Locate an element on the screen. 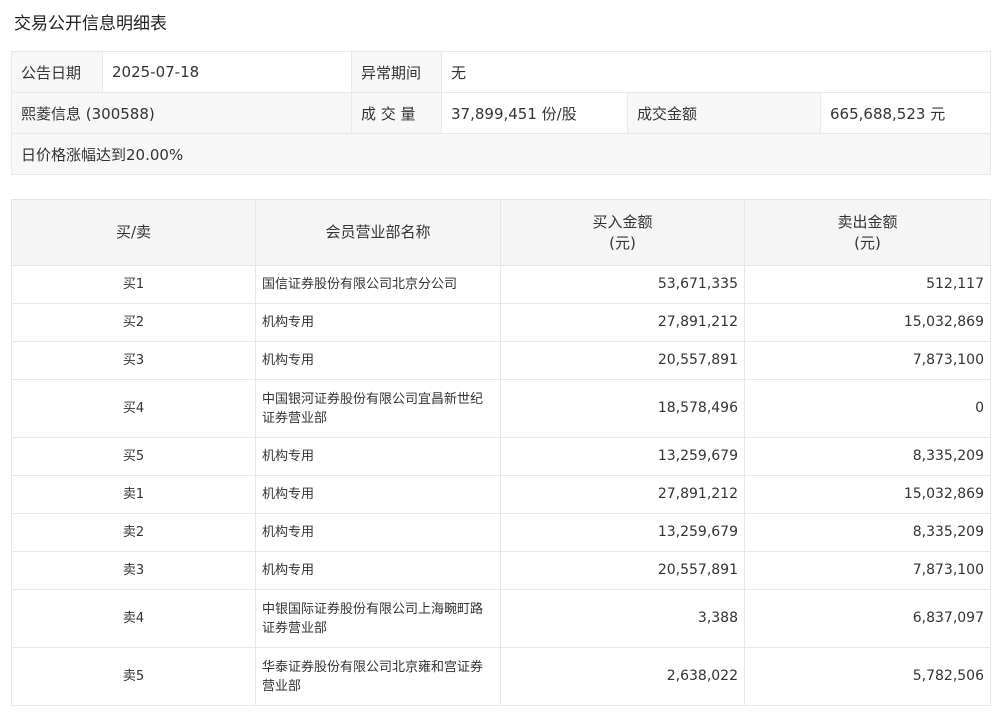 This screenshot has width=1002, height=722. stock-name: 熙菱信息 (300588) is located at coordinates (181, 113).